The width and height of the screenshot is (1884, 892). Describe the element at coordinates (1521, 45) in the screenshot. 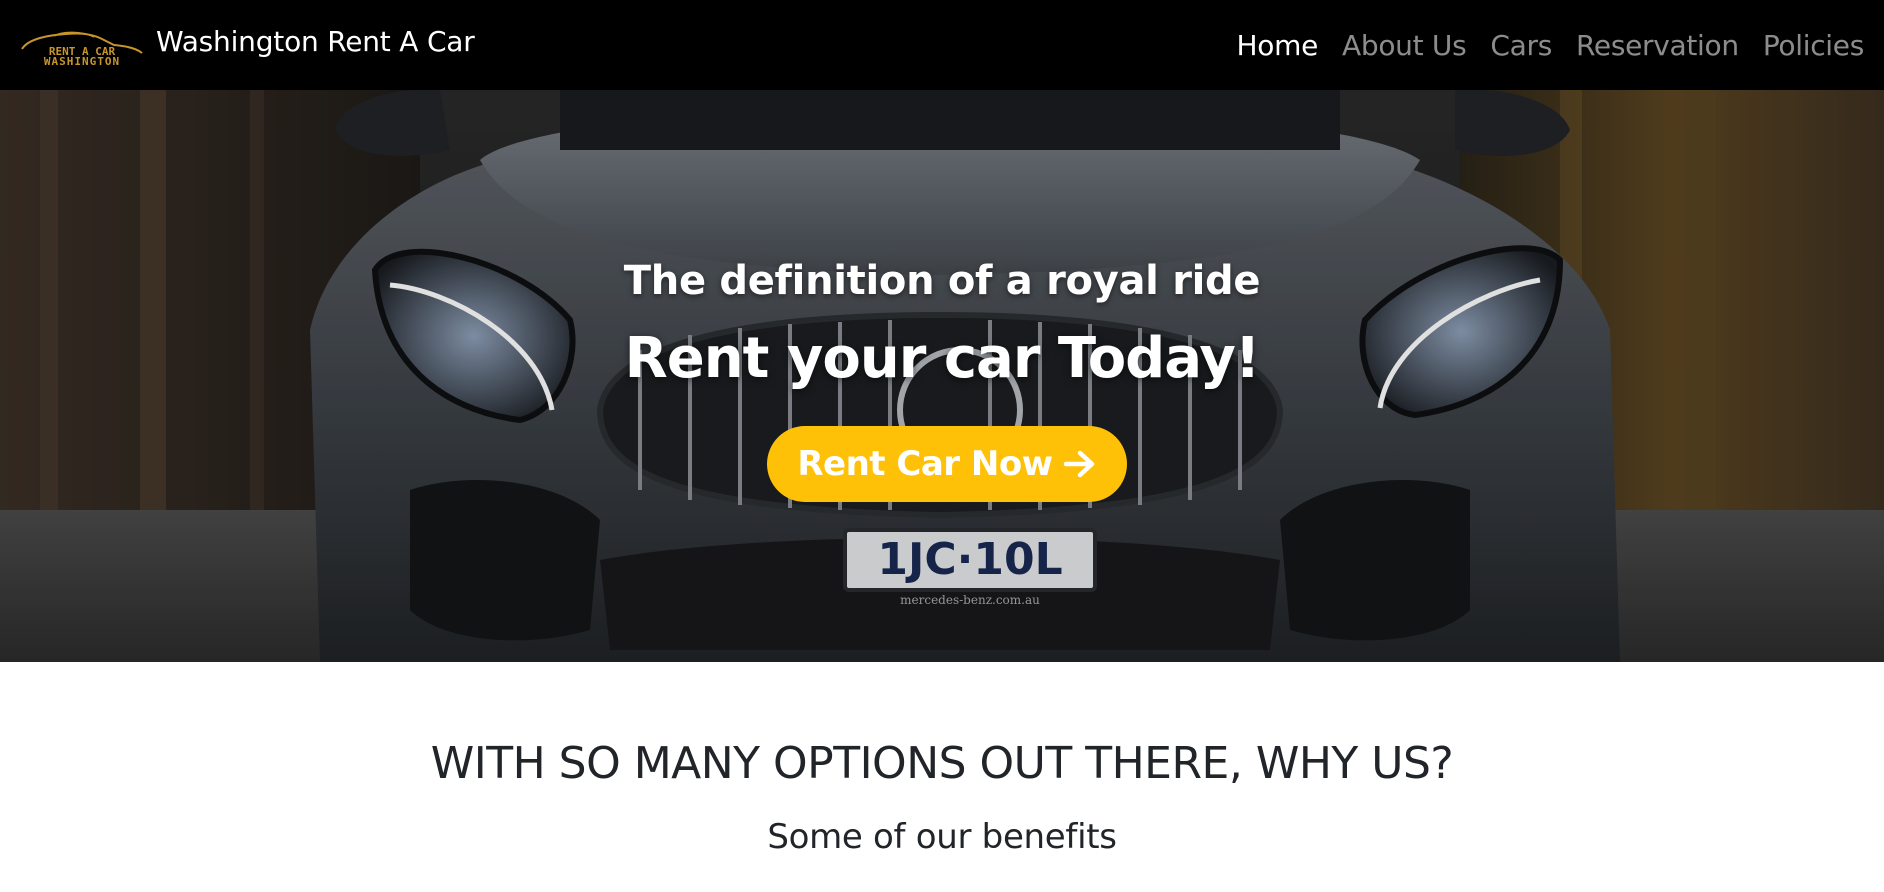

I see `nav-link-cars: Cars` at that location.